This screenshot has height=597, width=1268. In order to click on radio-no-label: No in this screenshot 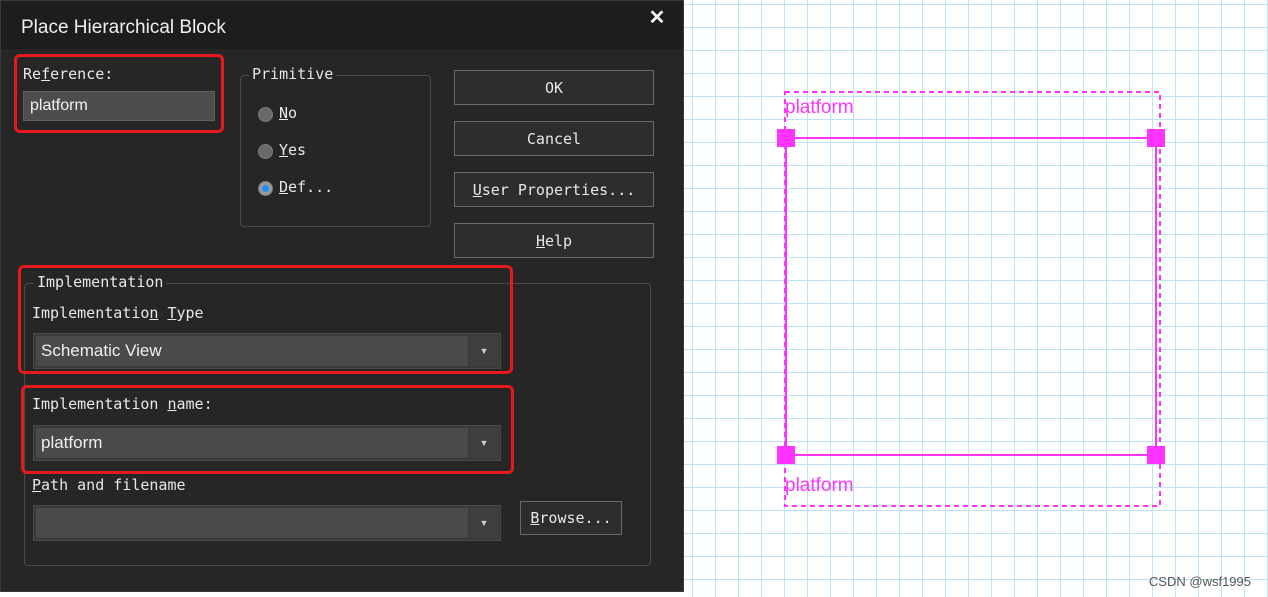, I will do `click(288, 113)`.